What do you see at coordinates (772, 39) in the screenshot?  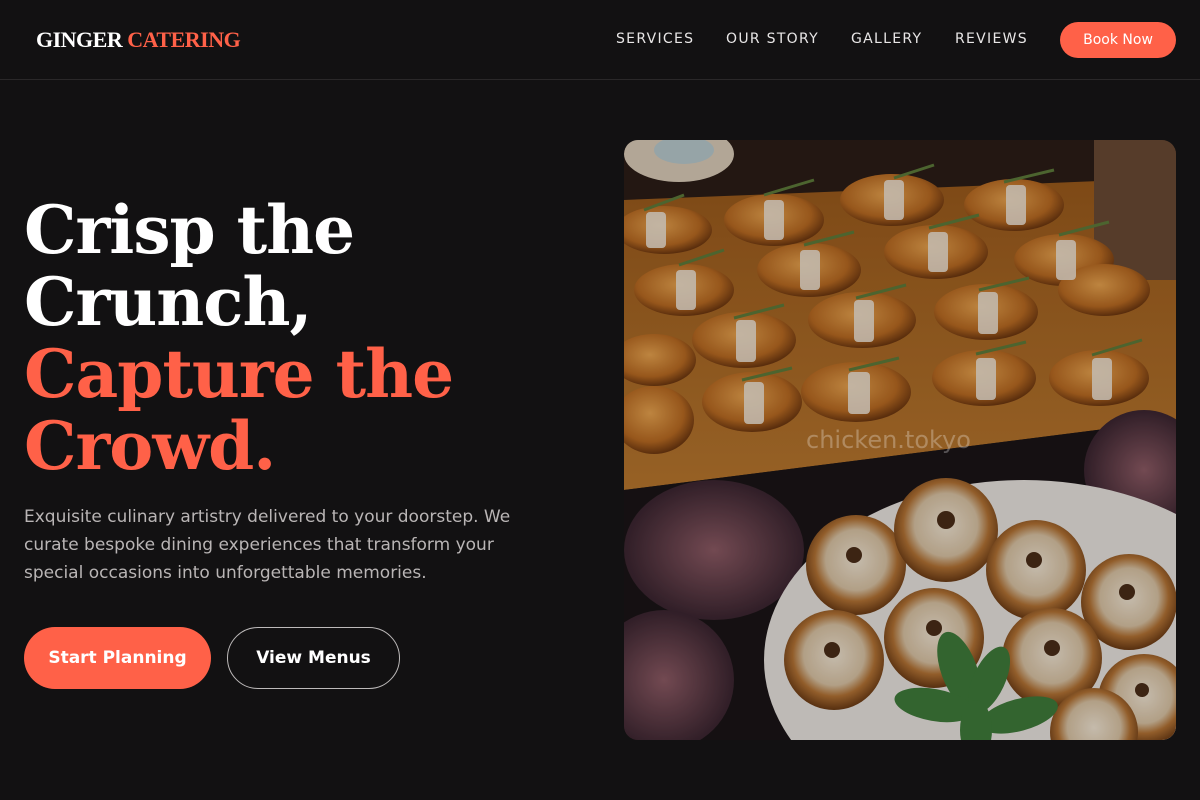 I see `nav-our-story: OUR STORY` at bounding box center [772, 39].